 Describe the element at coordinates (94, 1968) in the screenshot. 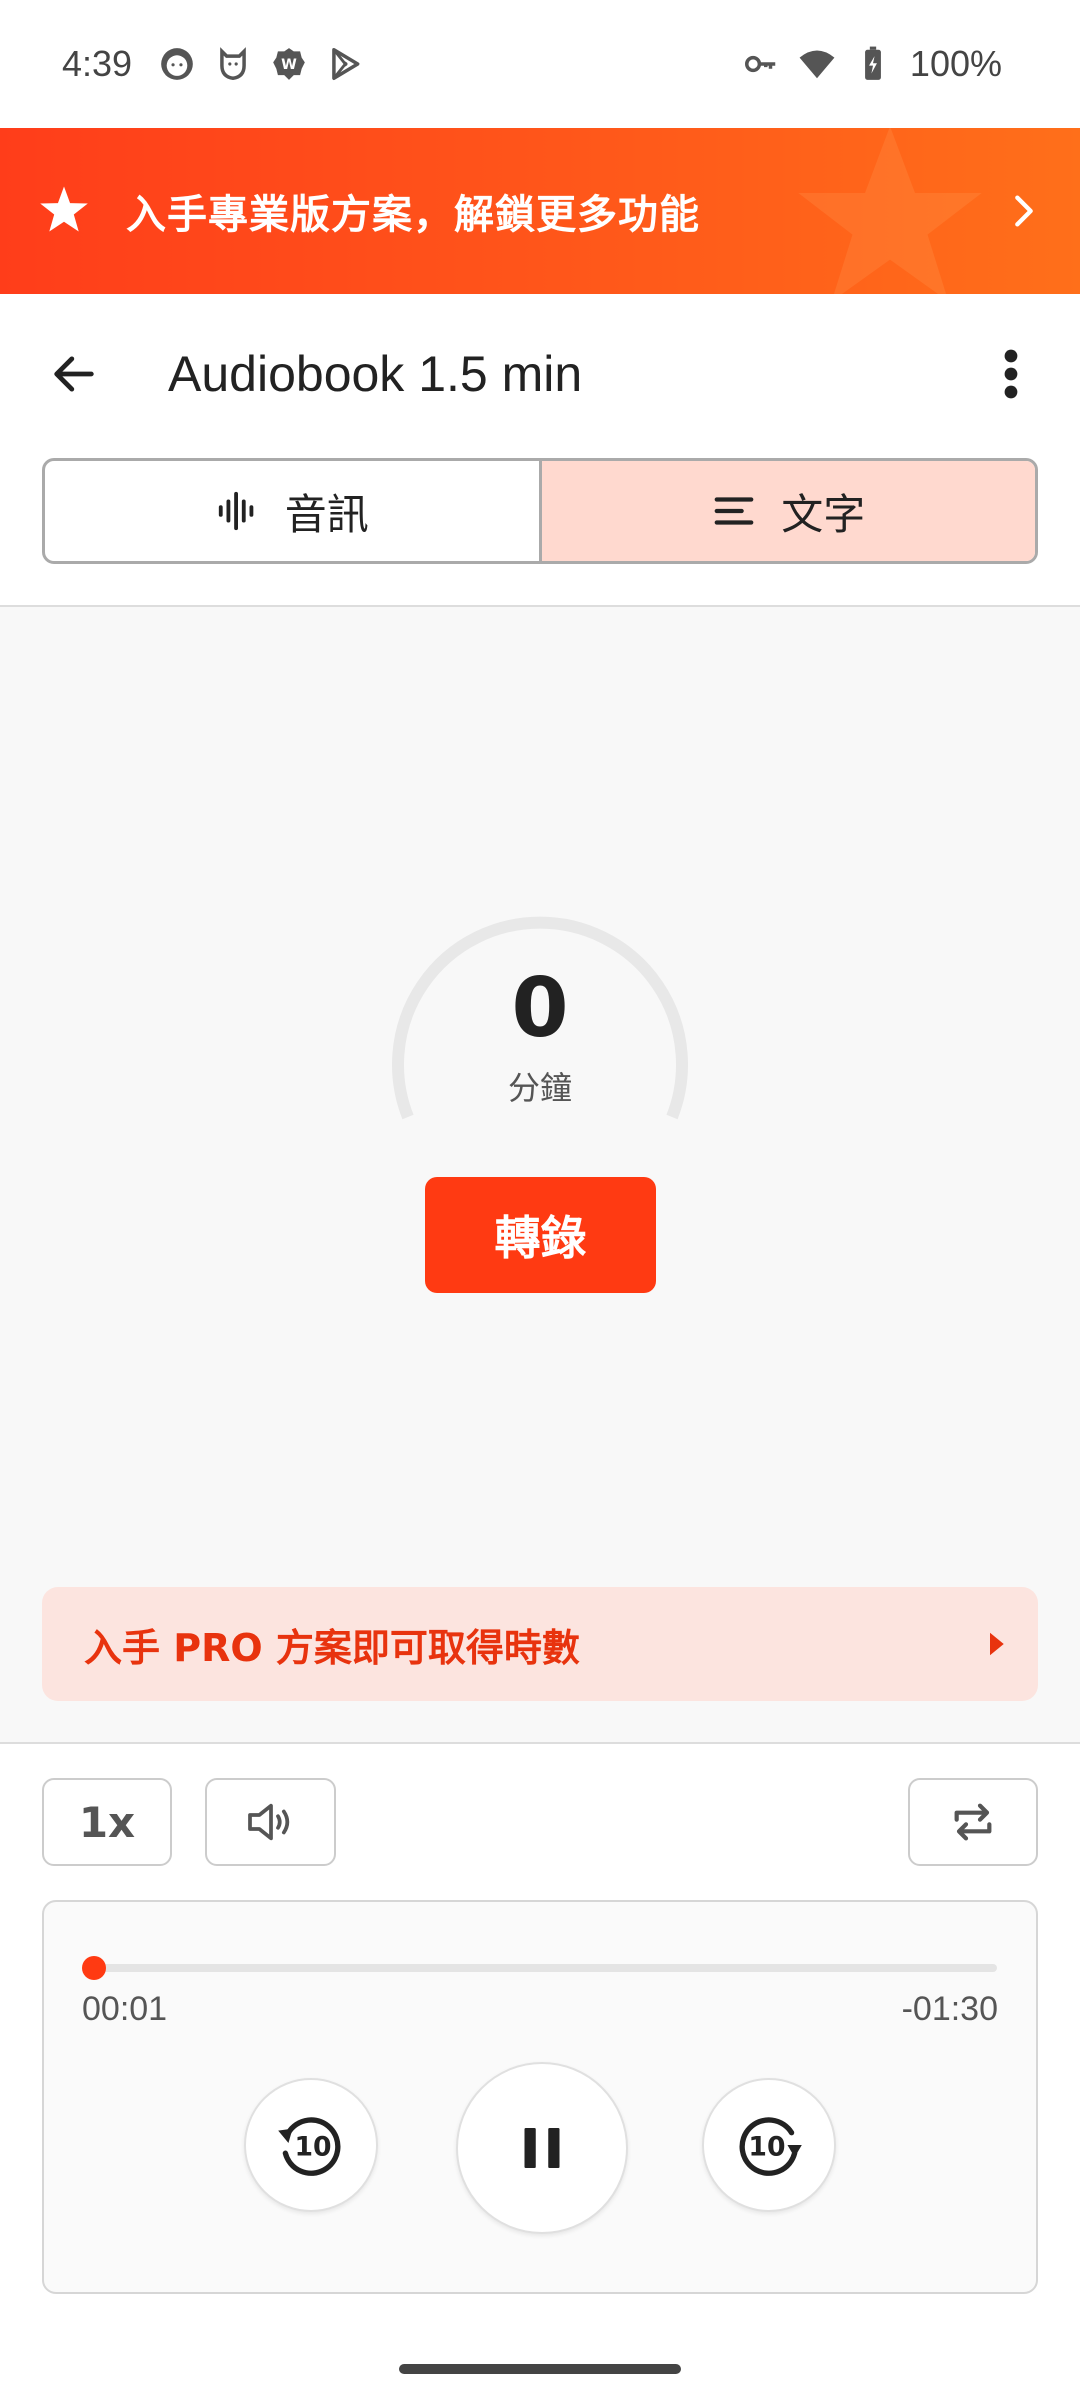

I see `seek-thumb` at that location.